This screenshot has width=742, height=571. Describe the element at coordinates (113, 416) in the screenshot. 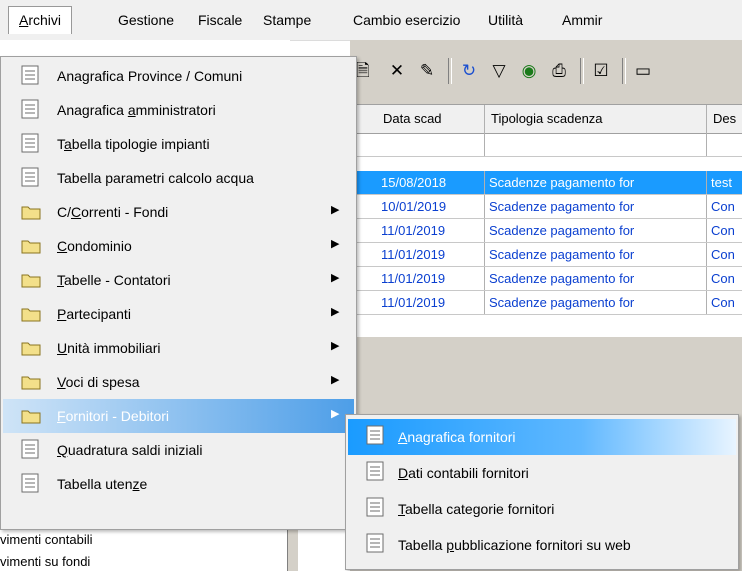

I see `menu-item-label: Fornitori - Debitori` at that location.